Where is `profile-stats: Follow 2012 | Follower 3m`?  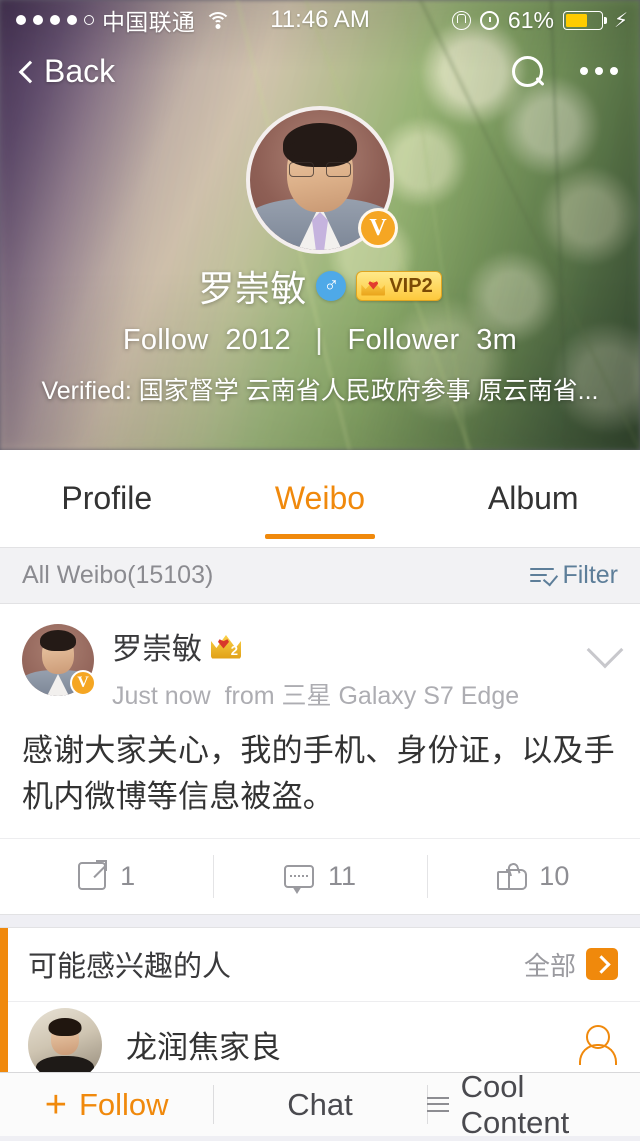 profile-stats: Follow 2012 | Follower 3m is located at coordinates (320, 340).